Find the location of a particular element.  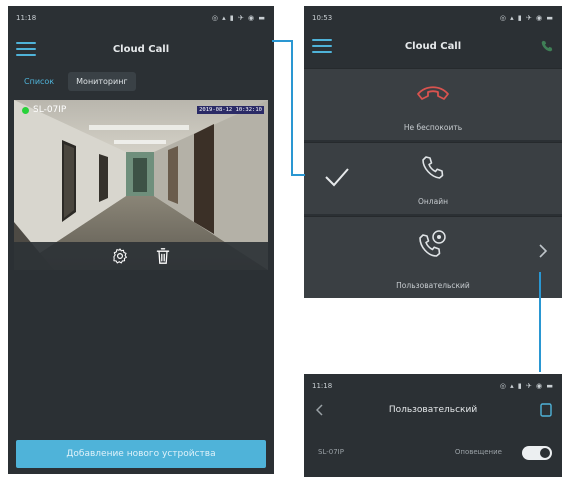

save-icon is located at coordinates (546, 410).